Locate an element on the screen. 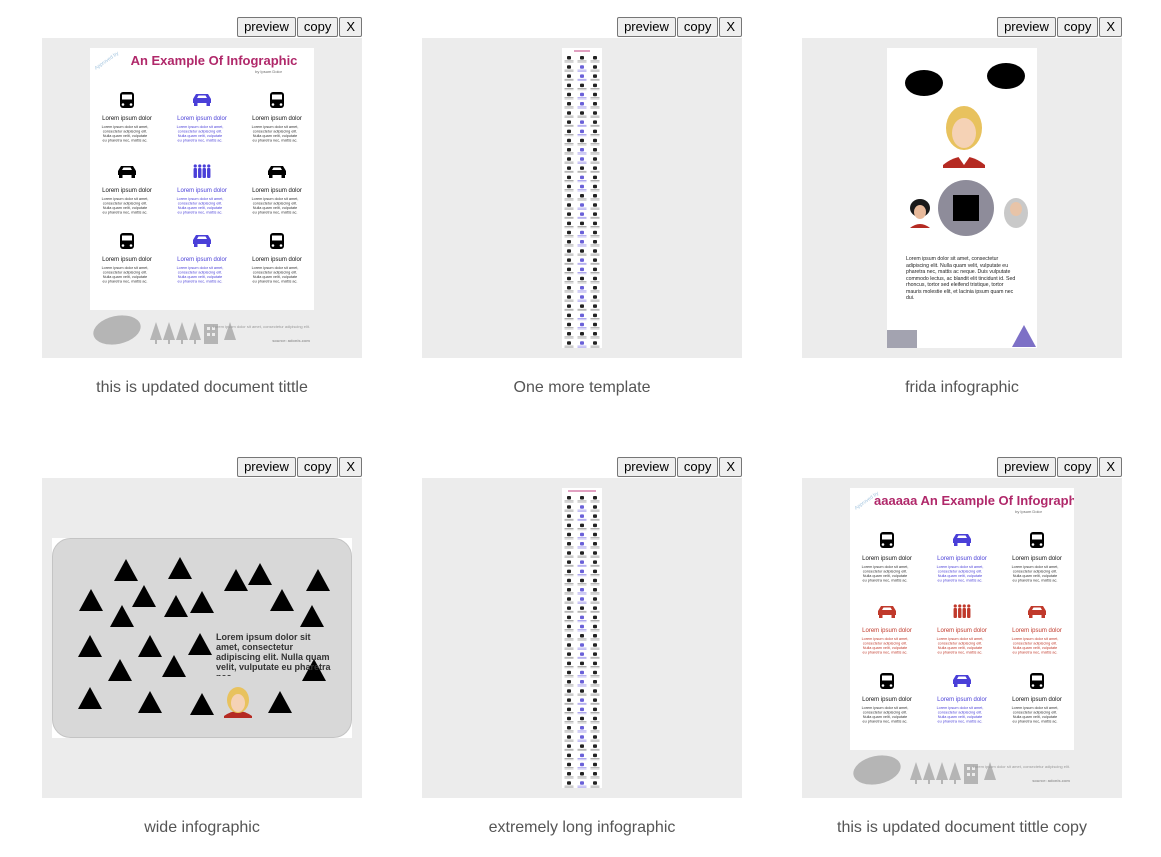 The height and width of the screenshot is (857, 1161). infographic-byline: by Ipsum Dolor is located at coordinates (269, 71).